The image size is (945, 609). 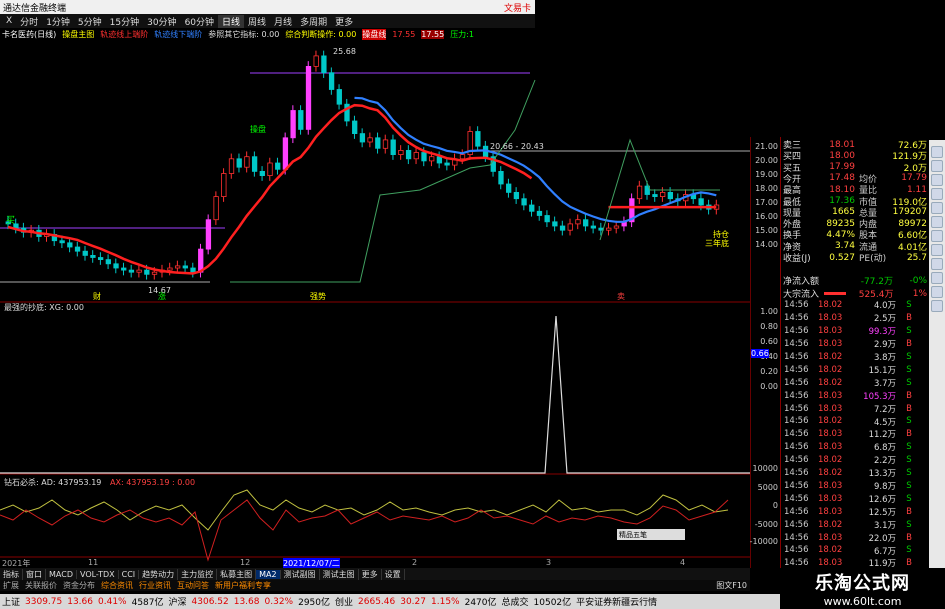 I want to click on indicator-tab: MA2, so click(x=268, y=574).